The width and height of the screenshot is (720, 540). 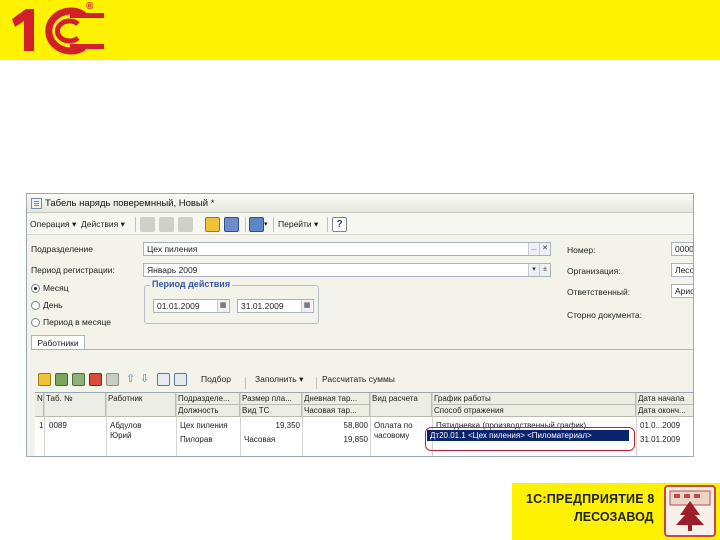 I want to click on chevron-down-icon: ▾, so click(x=533, y=270).